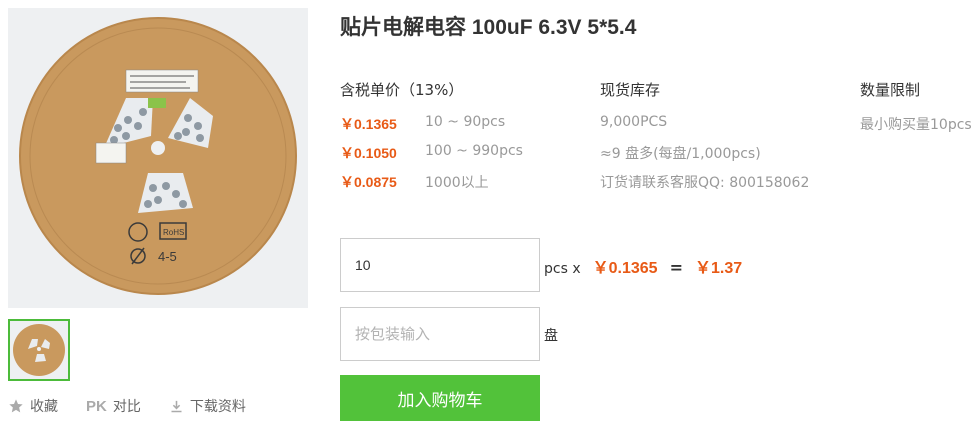 The width and height of the screenshot is (974, 427). I want to click on quantity-input, so click(440, 265).